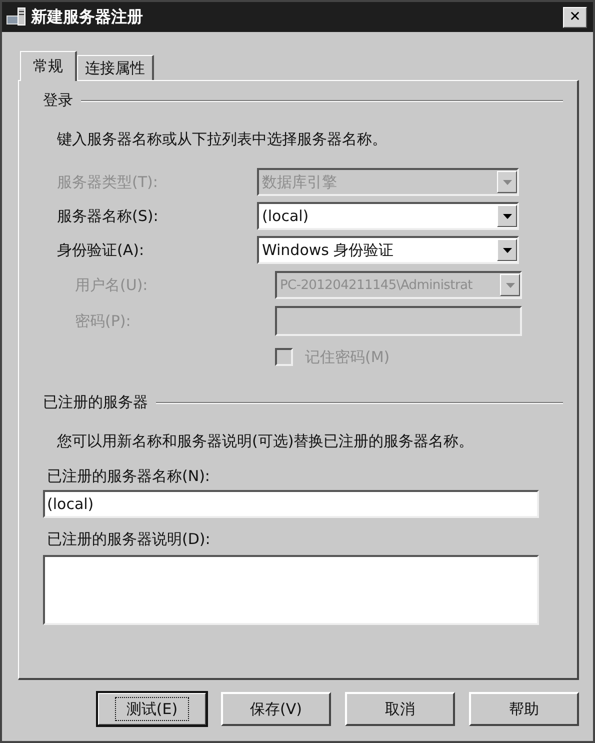 The image size is (595, 743). I want to click on dialog-button: 保存(V), so click(276, 709).